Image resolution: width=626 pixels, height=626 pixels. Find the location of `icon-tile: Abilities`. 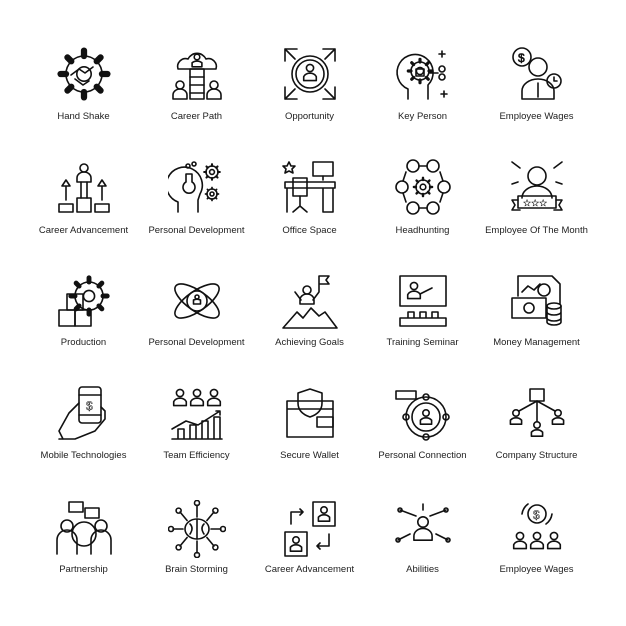

icon-tile: Abilities is located at coordinates (422, 556).